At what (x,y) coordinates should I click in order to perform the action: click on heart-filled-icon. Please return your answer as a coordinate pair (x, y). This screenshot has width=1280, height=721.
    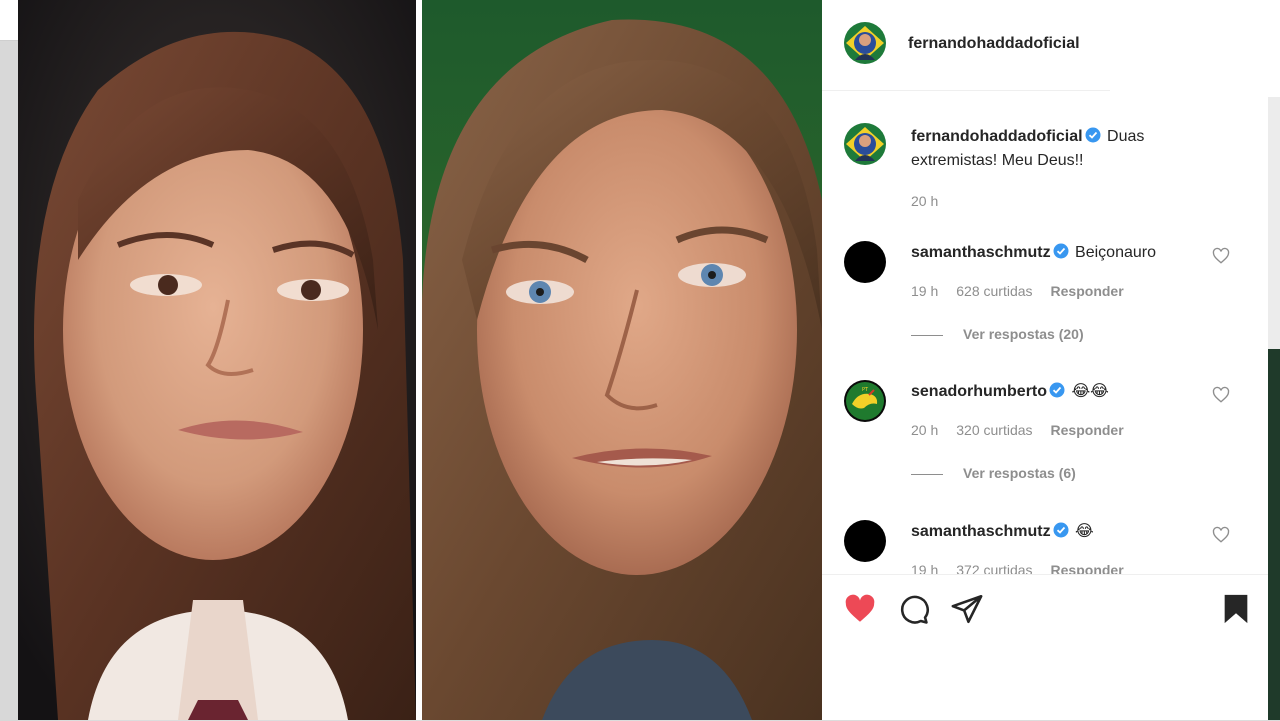
    Looking at the image, I should click on (860, 609).